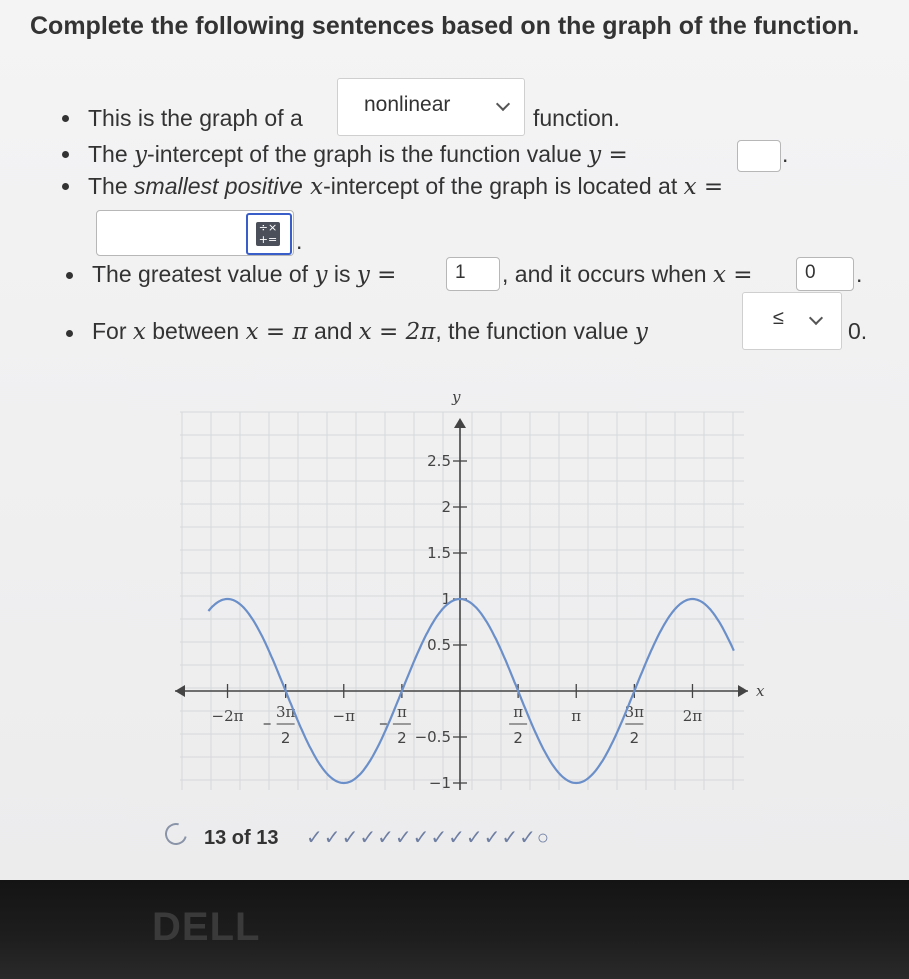  I want to click on y-tick-label: 2, so click(446, 507).